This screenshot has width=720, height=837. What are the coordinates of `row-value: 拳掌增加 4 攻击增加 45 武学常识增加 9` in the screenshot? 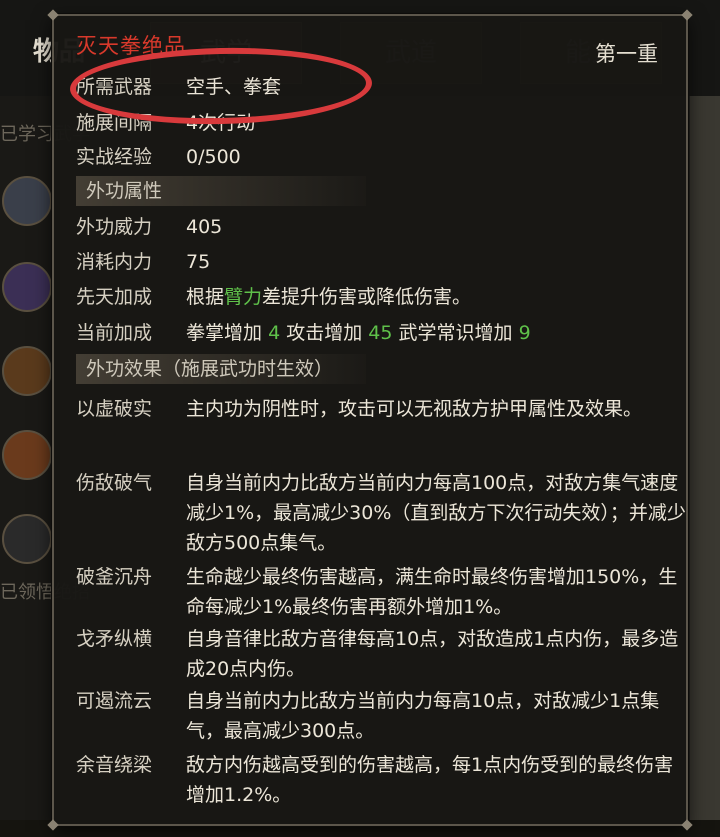 It's located at (358, 333).